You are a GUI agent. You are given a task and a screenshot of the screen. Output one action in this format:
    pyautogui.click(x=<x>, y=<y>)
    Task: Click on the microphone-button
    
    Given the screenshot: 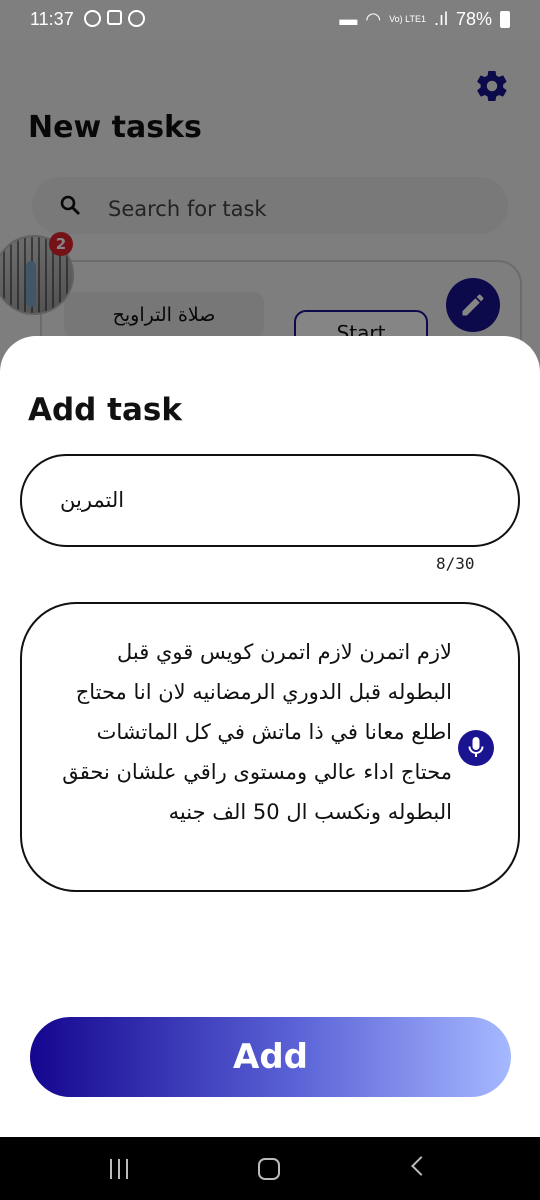 What is the action you would take?
    pyautogui.click(x=476, y=748)
    